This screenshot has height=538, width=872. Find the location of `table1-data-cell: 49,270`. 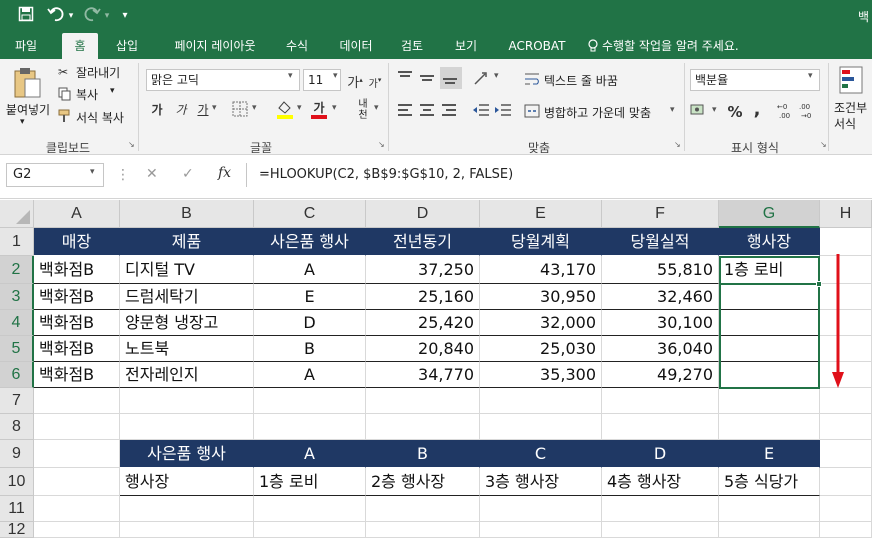

table1-data-cell: 49,270 is located at coordinates (660, 375).